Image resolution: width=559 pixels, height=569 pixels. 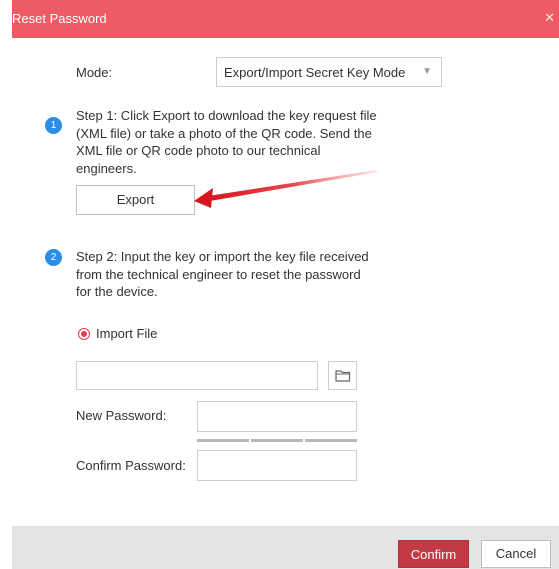 I want to click on radio-selected-dot, so click(x=84, y=334).